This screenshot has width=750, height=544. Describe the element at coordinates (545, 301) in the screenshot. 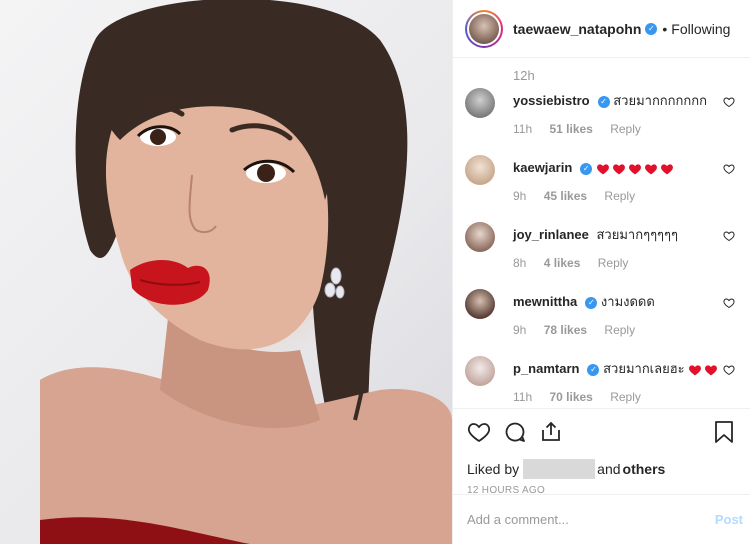

I see `comment-username: mewnittha` at that location.